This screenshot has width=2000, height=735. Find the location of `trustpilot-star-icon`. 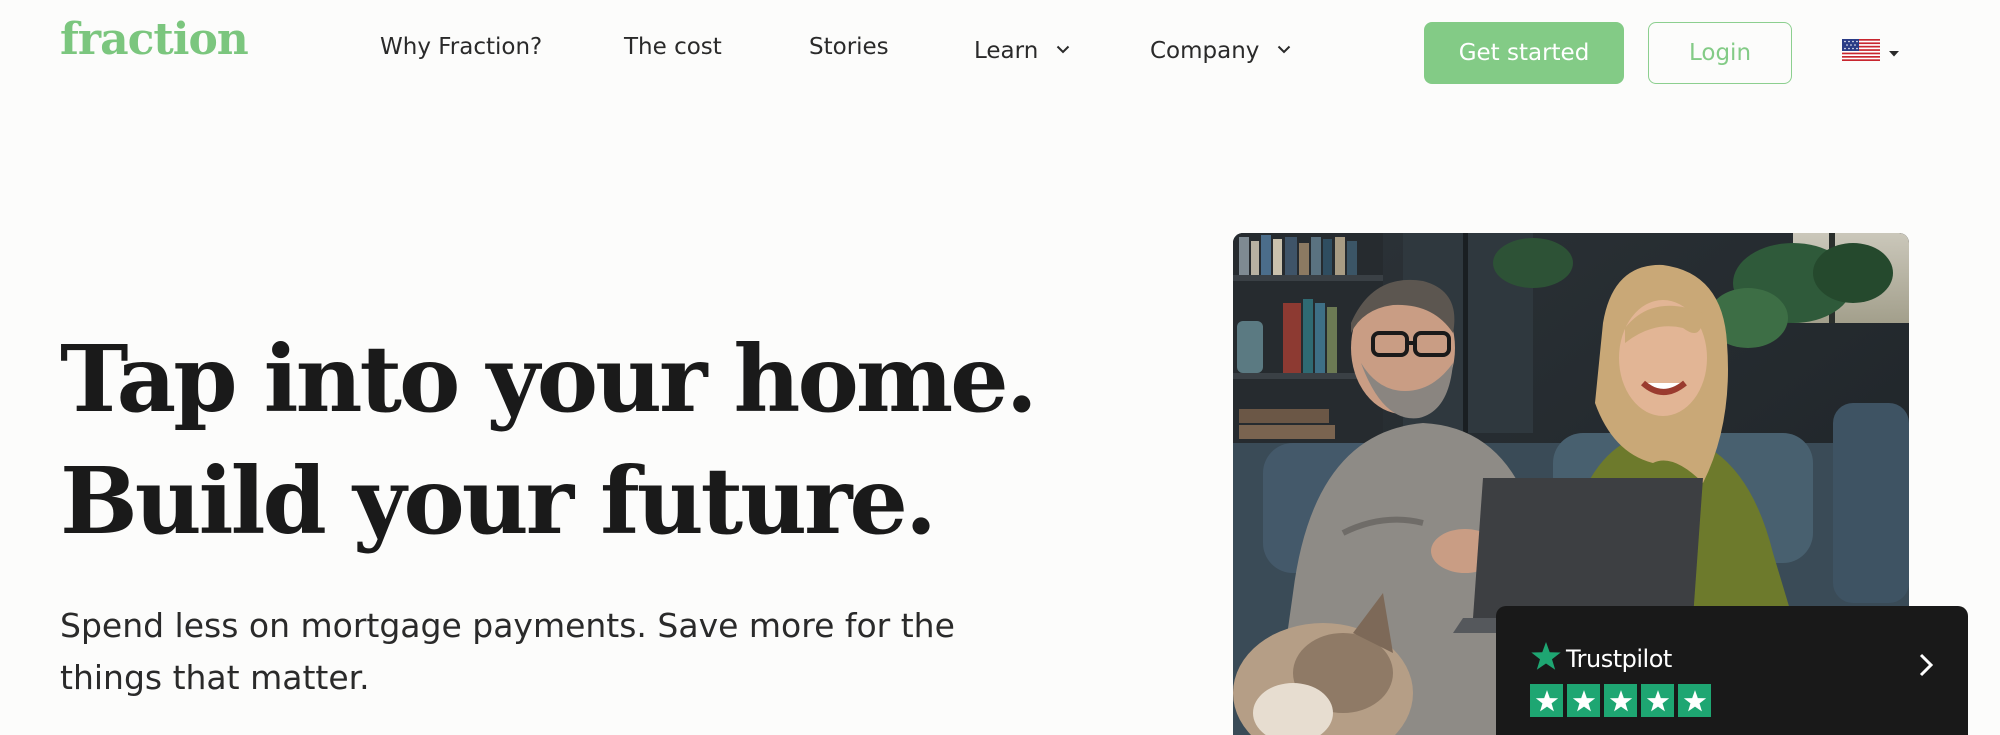

trustpilot-star-icon is located at coordinates (1546, 659).